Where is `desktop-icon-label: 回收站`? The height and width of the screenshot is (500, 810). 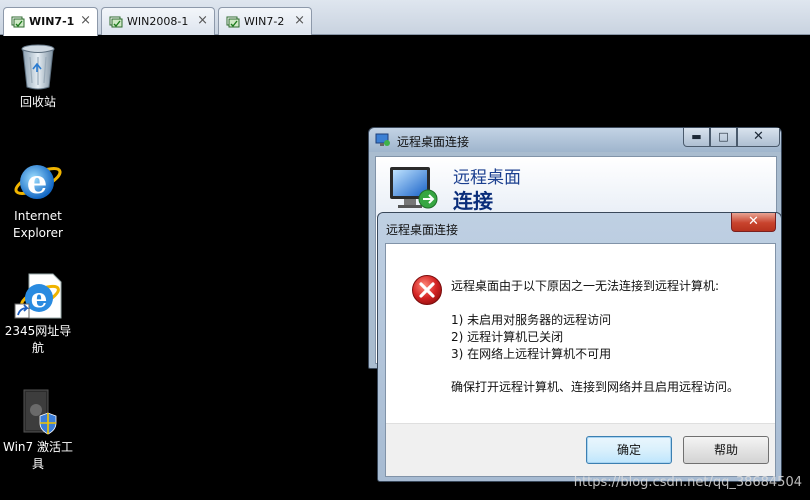 desktop-icon-label: 回收站 is located at coordinates (37, 102).